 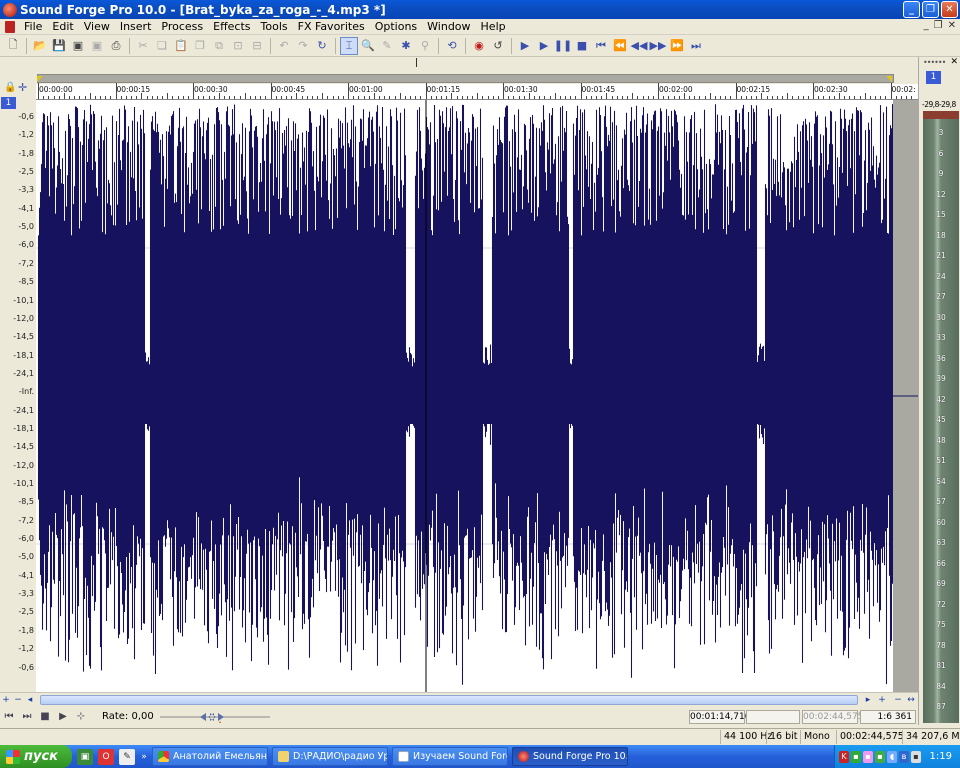 What do you see at coordinates (40, 46) in the screenshot?
I see `open-icon: 📂` at bounding box center [40, 46].